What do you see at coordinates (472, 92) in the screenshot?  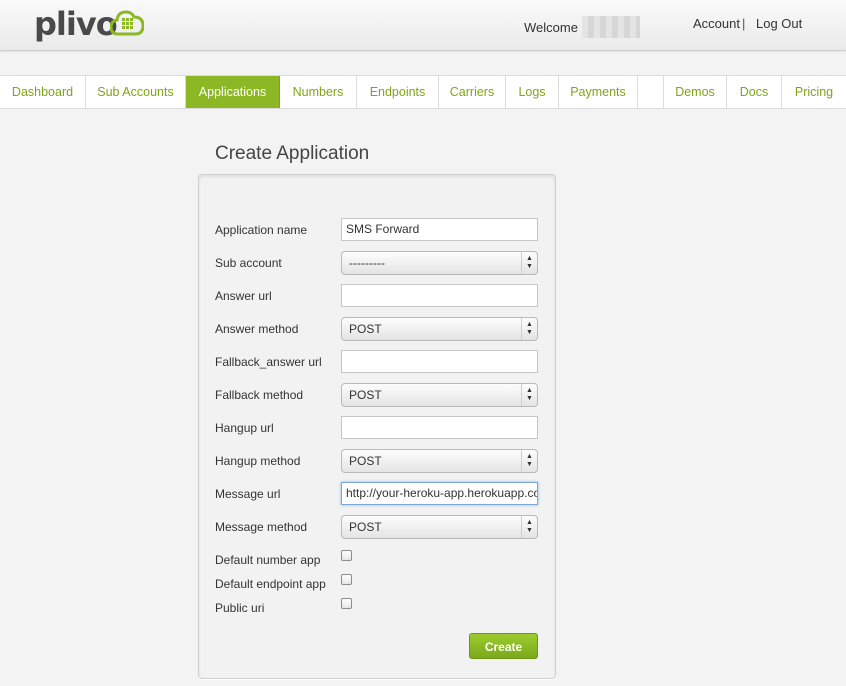 I see `nav-carriers: Carriers` at bounding box center [472, 92].